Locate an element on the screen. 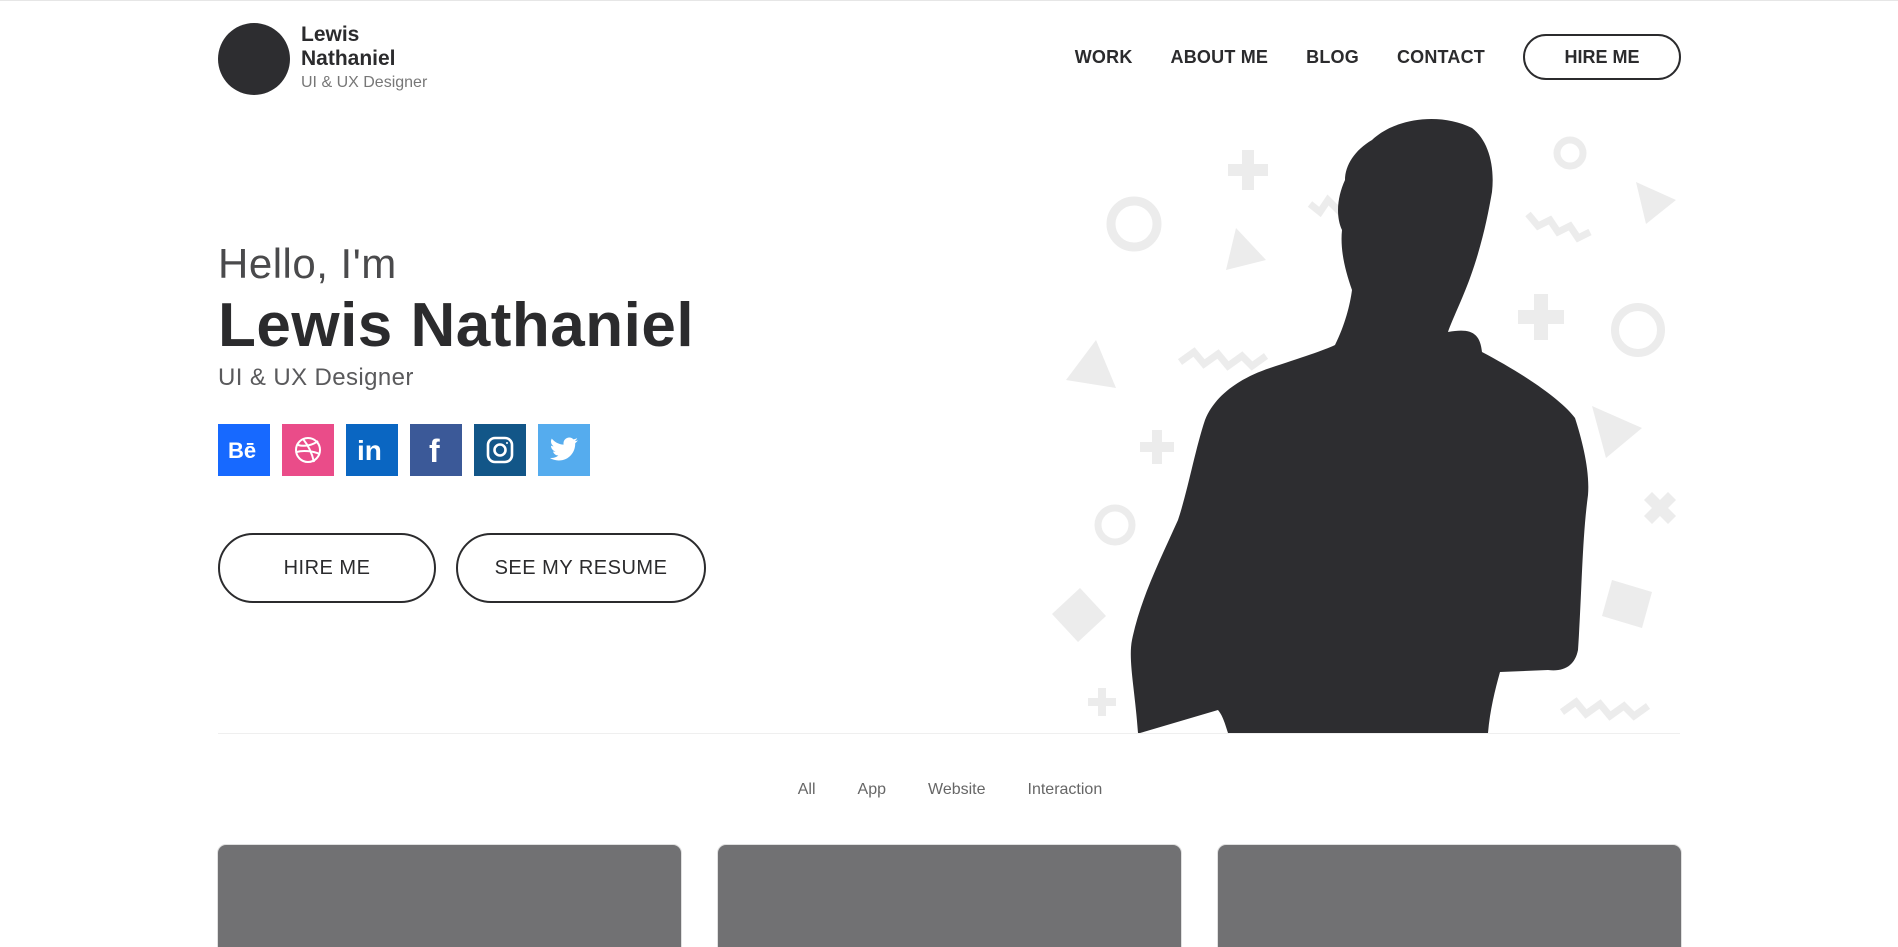 This screenshot has height=947, width=1898. section-divider is located at coordinates (949, 733).